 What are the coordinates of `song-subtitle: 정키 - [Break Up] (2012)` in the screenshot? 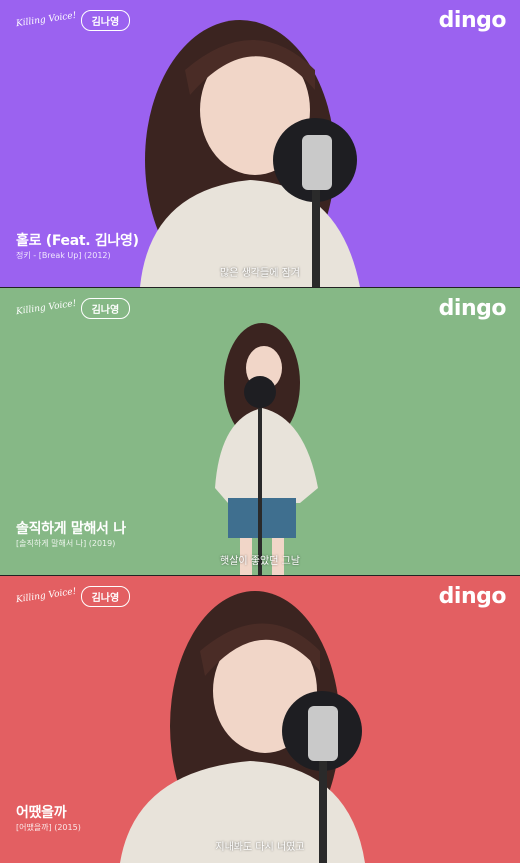 It's located at (63, 255).